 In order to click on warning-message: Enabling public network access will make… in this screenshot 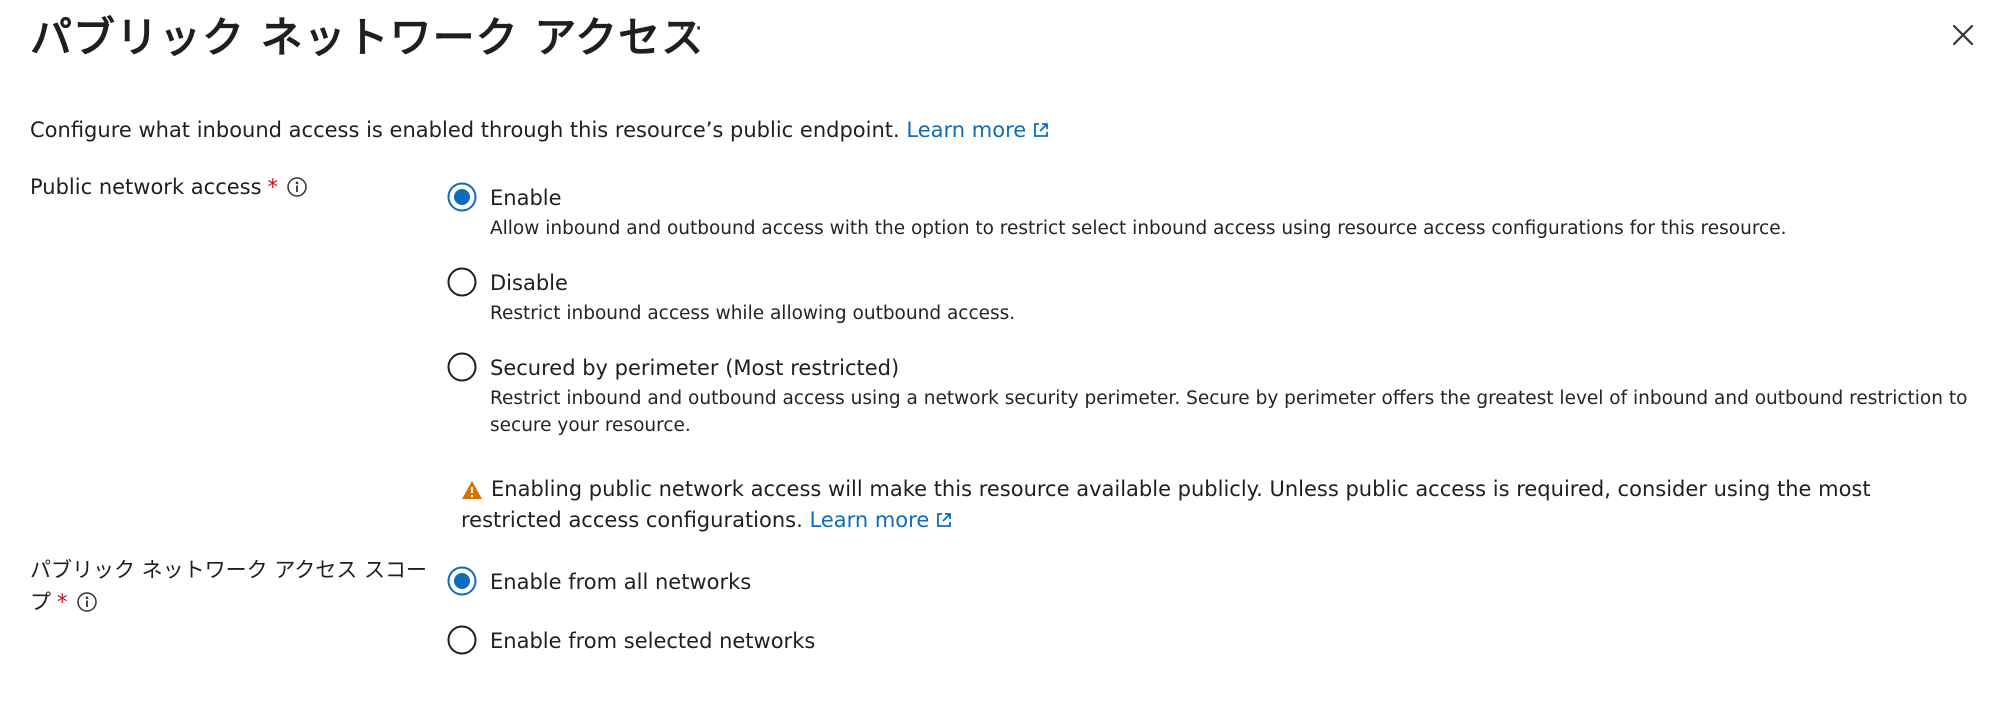, I will do `click(1191, 505)`.